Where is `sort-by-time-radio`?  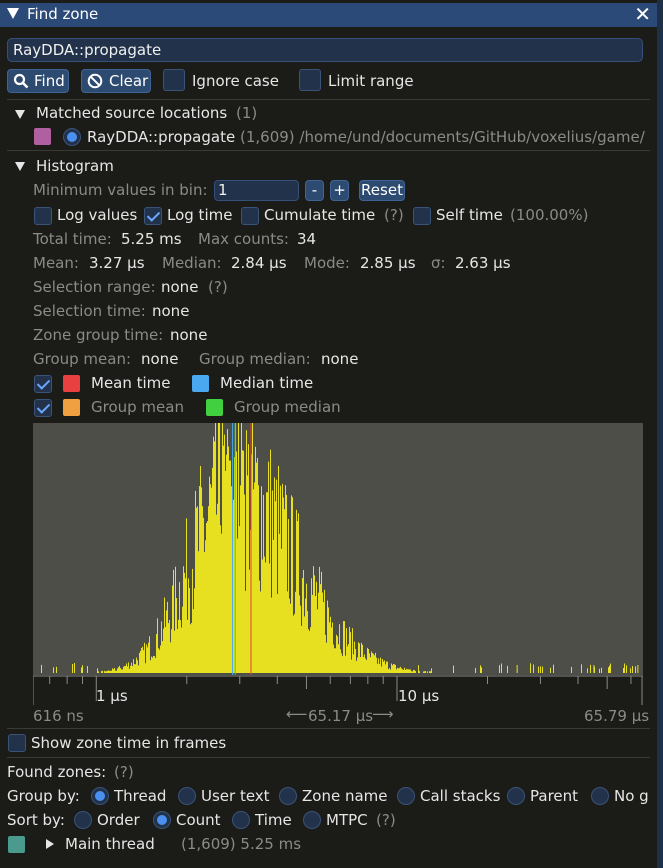 sort-by-time-radio is located at coordinates (241, 820).